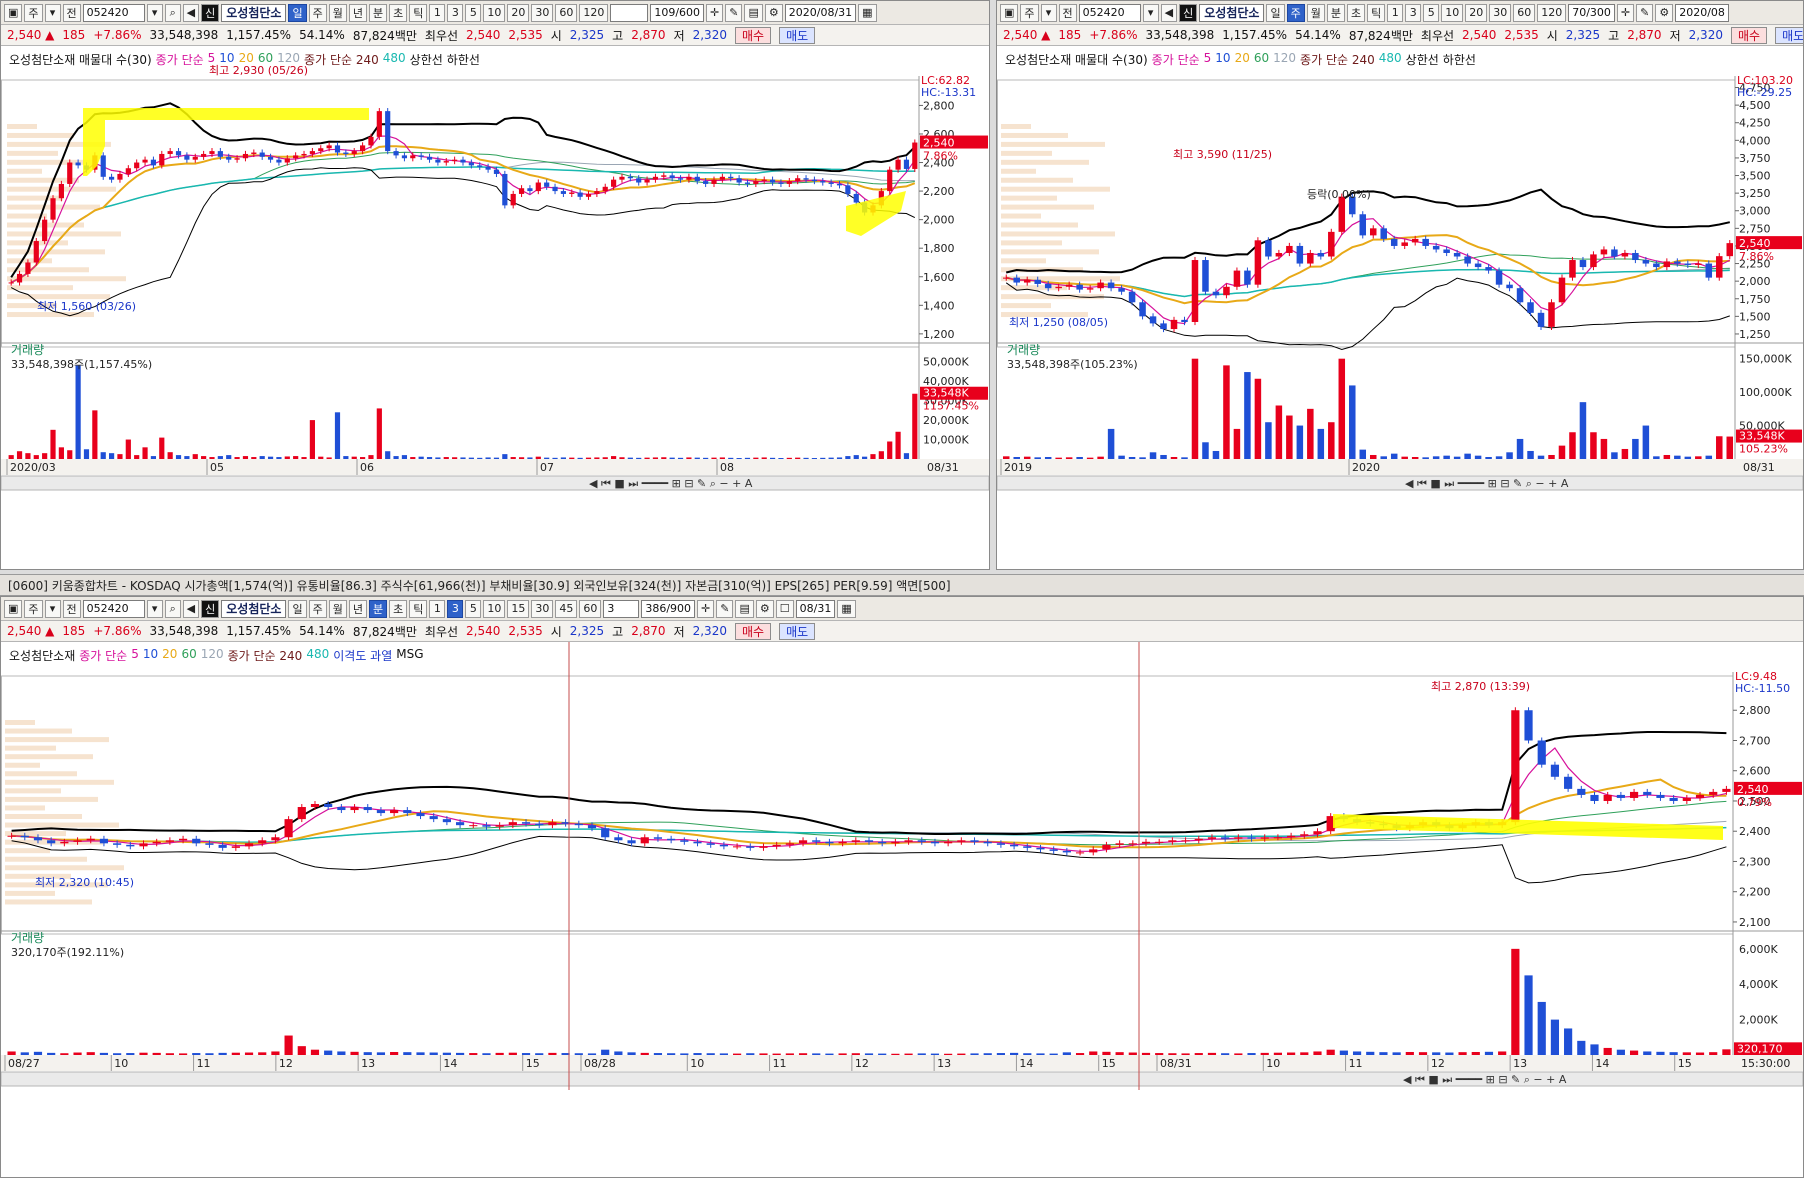 The width and height of the screenshot is (1804, 1178). Describe the element at coordinates (668, 608) in the screenshot. I see `count-field: 386/900` at that location.